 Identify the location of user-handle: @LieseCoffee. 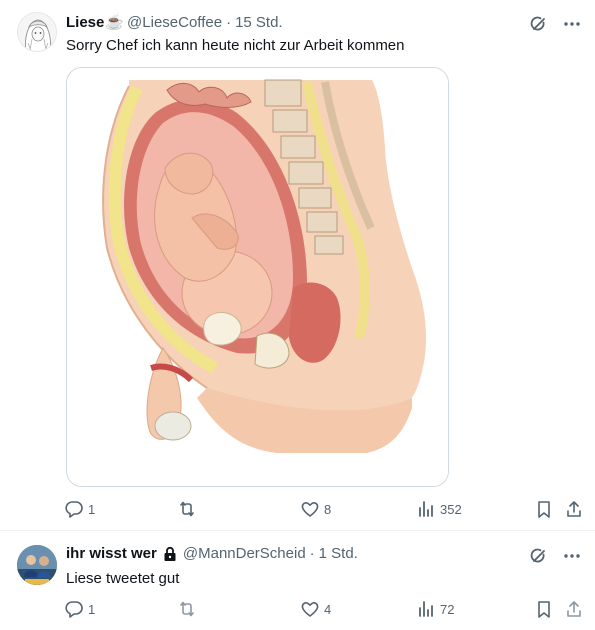
(174, 22).